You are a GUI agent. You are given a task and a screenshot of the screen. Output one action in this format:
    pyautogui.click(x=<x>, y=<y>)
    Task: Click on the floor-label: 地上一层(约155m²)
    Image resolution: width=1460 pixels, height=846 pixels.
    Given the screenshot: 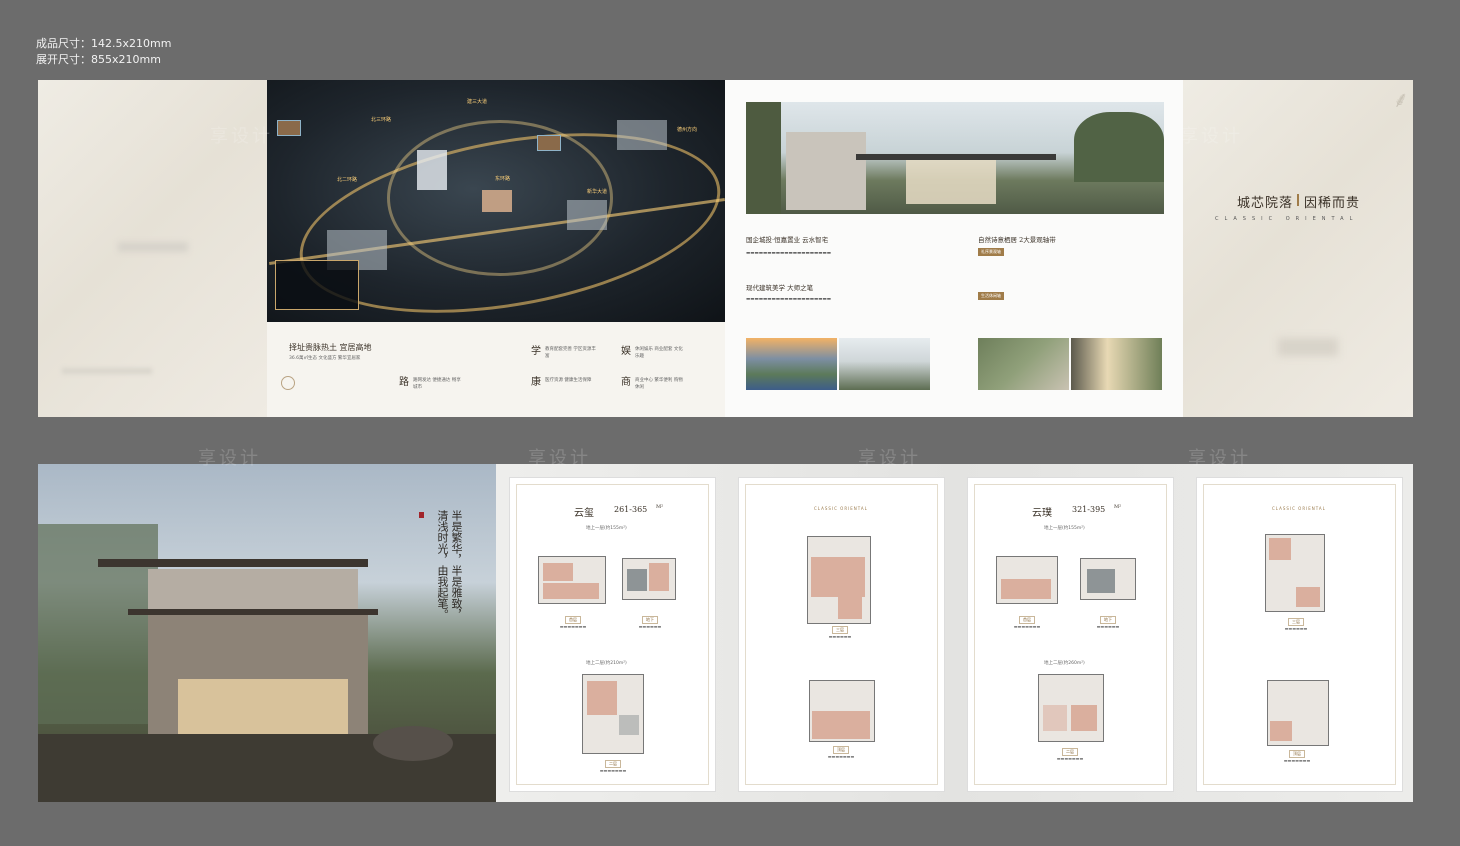 What is the action you would take?
    pyautogui.click(x=1064, y=528)
    